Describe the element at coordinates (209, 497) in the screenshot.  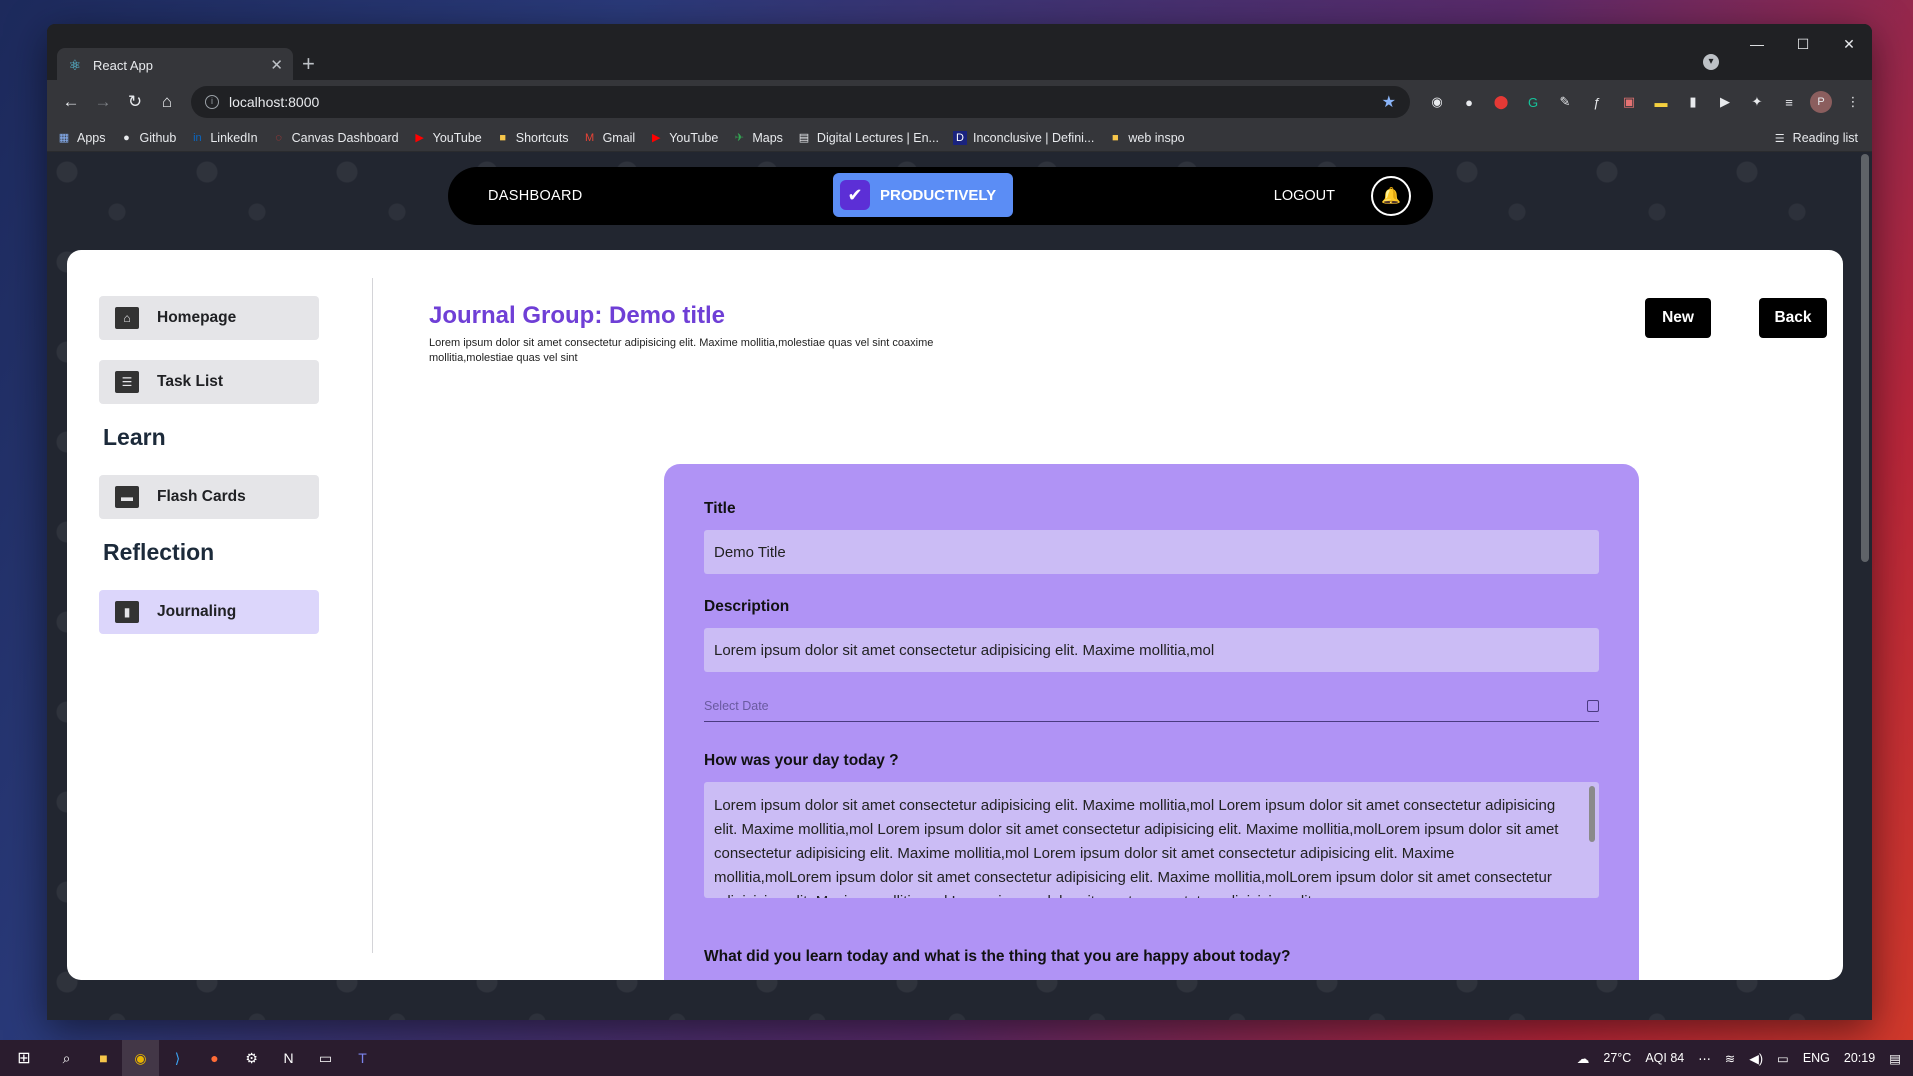
I see `sidebar-item-flash-cards: ▬ Flash Cards` at that location.